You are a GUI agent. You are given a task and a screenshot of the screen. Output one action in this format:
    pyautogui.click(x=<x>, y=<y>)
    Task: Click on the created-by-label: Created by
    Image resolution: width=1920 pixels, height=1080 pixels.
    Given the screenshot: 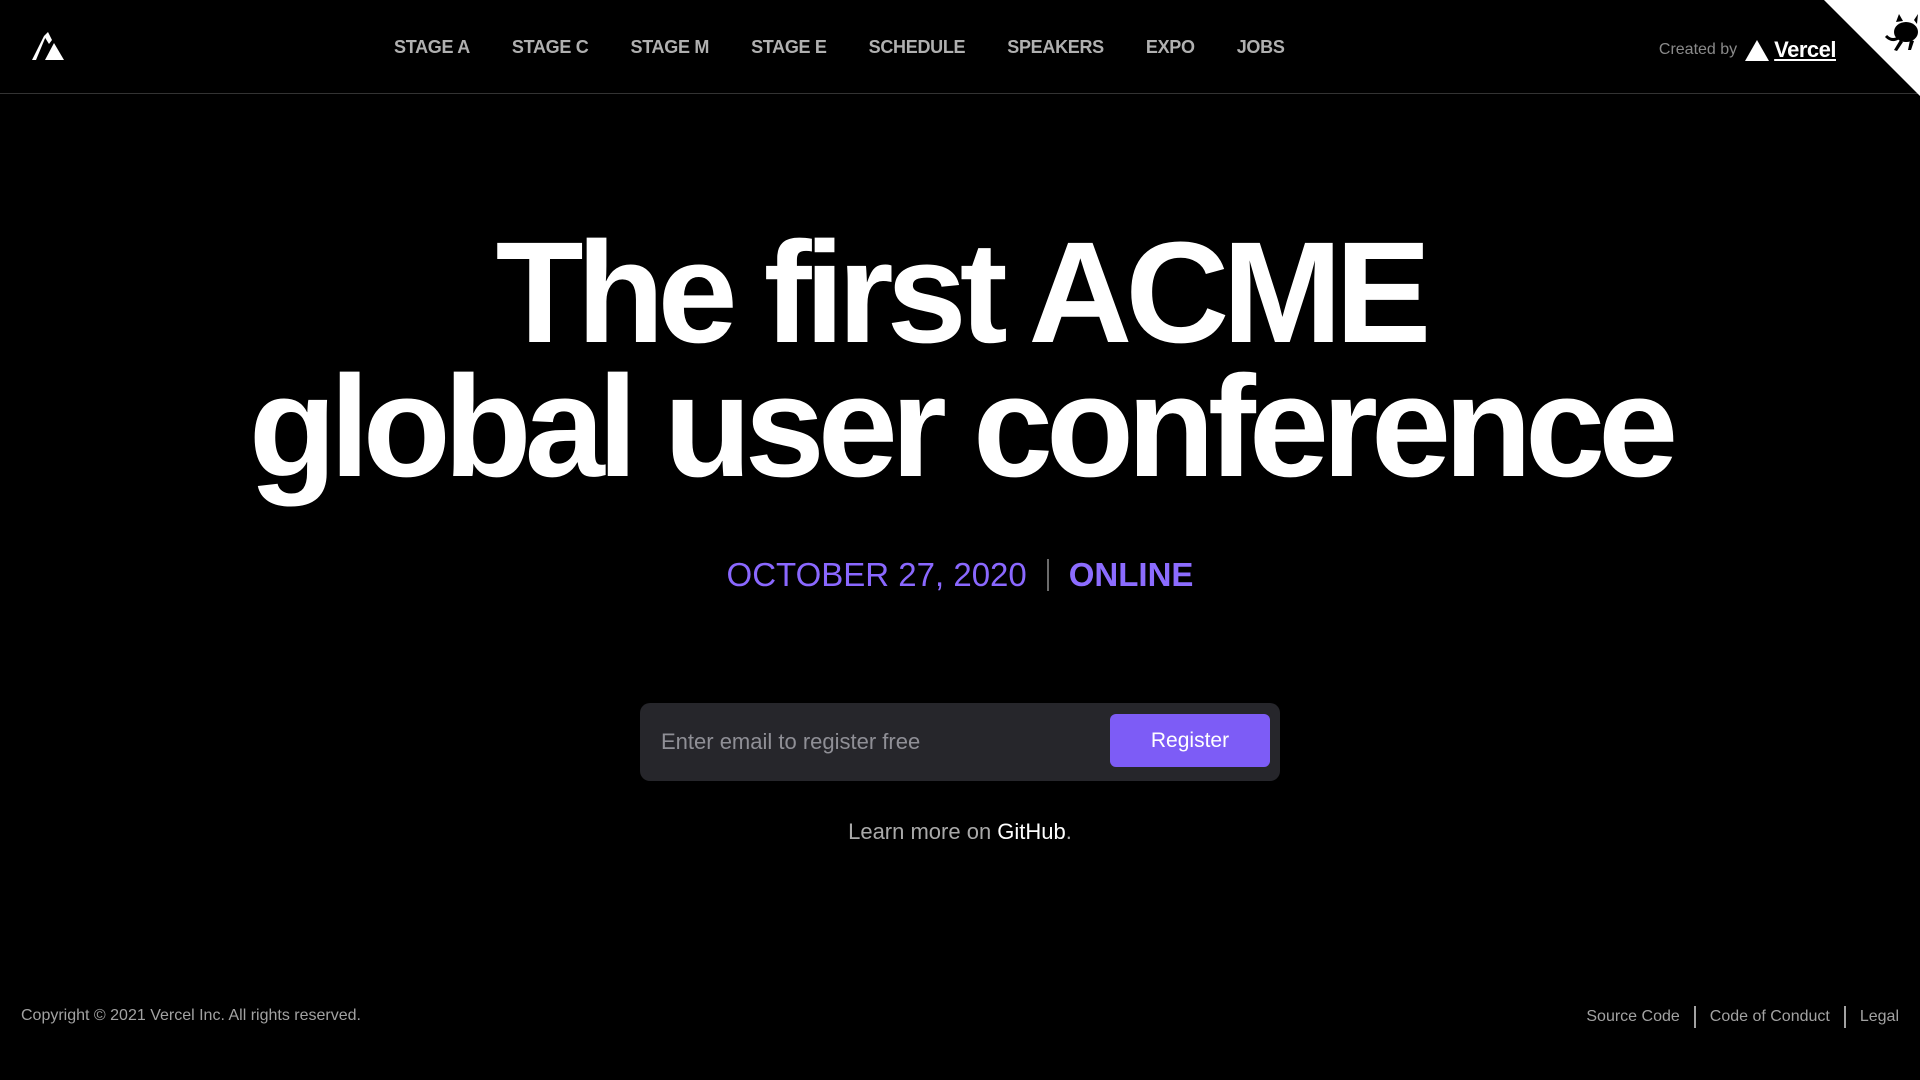 What is the action you would take?
    pyautogui.click(x=1698, y=49)
    